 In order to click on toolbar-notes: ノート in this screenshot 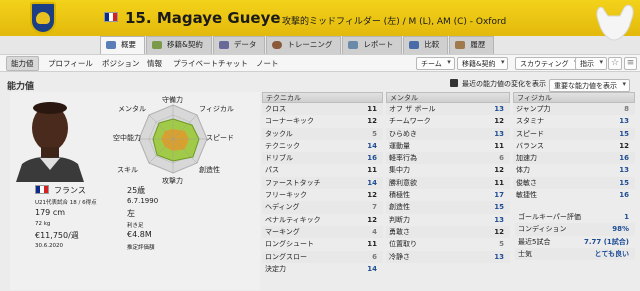, I will do `click(267, 63)`.